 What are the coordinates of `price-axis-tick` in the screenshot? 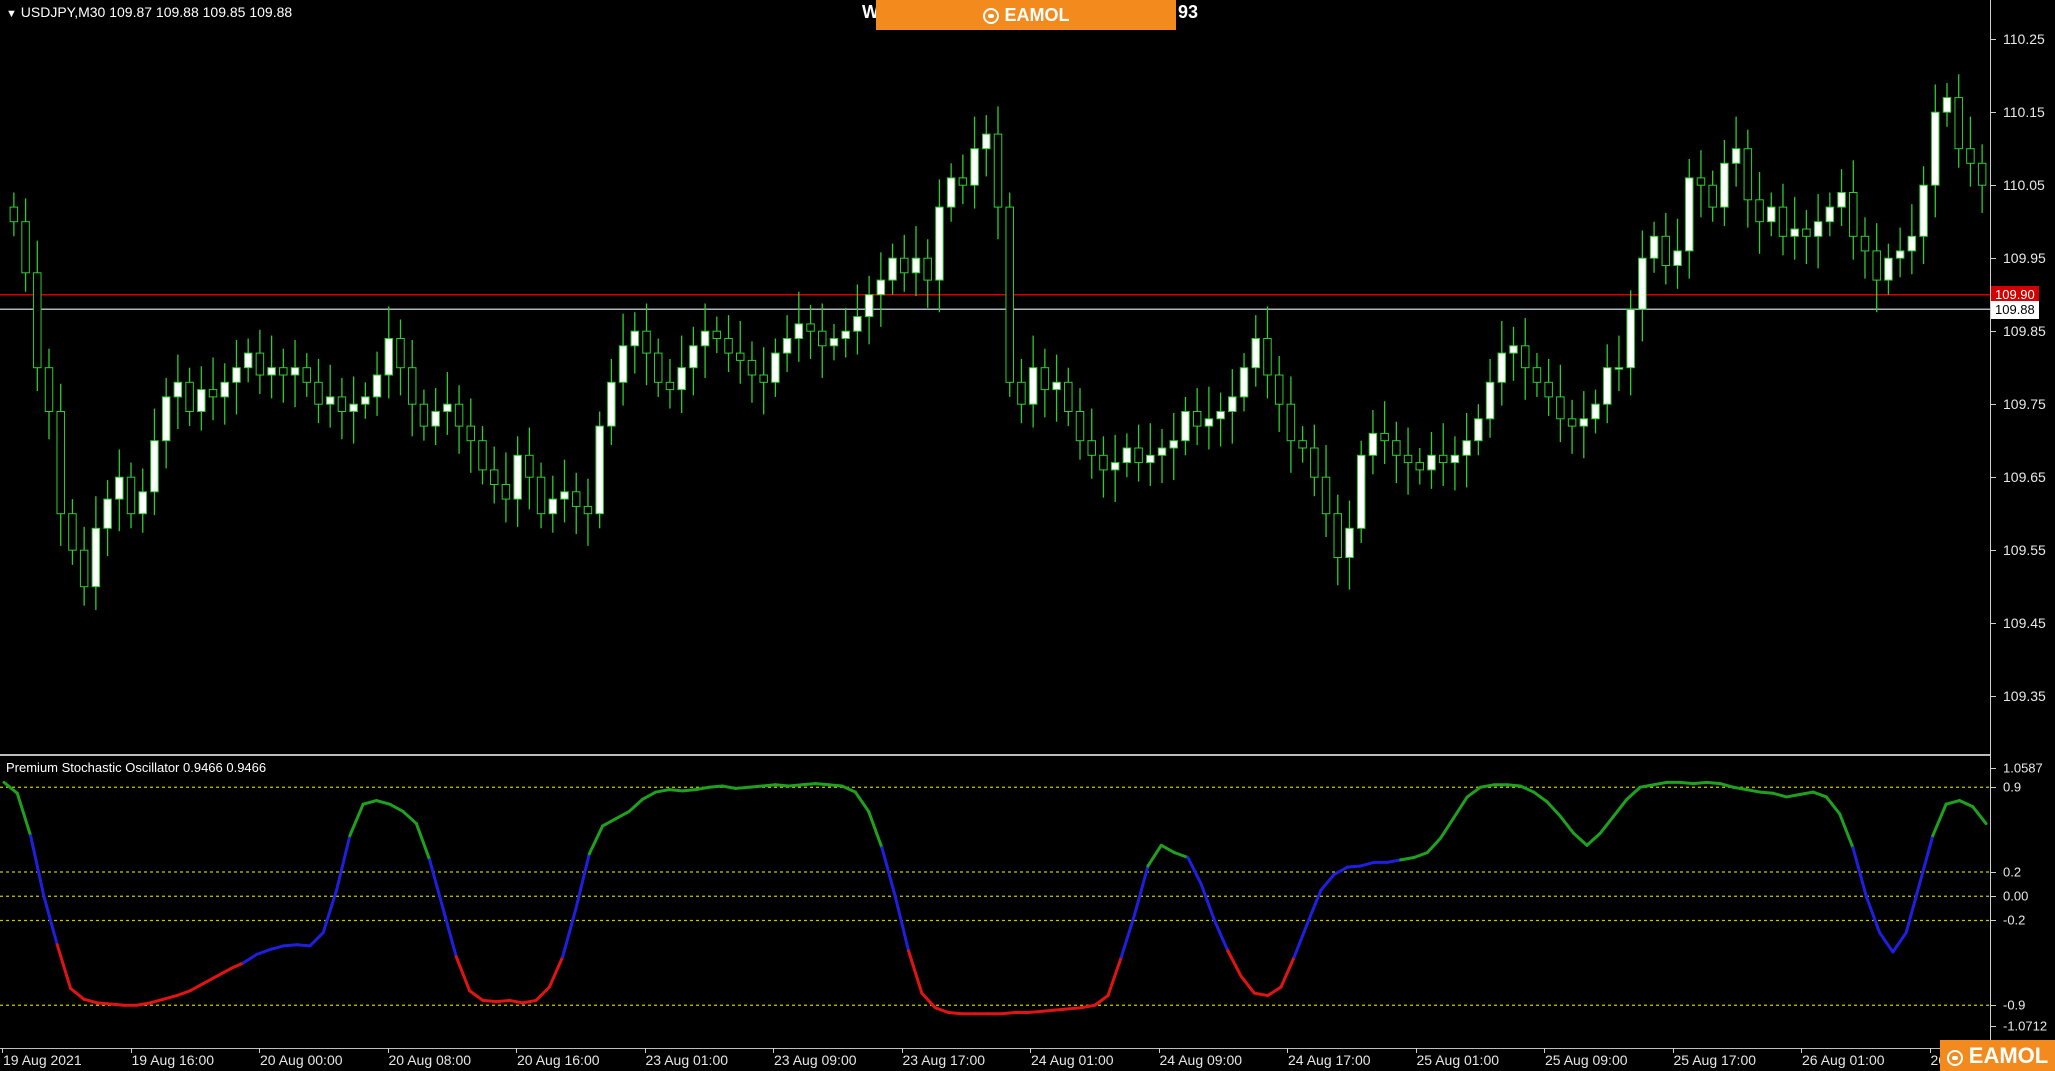 It's located at (1993, 697).